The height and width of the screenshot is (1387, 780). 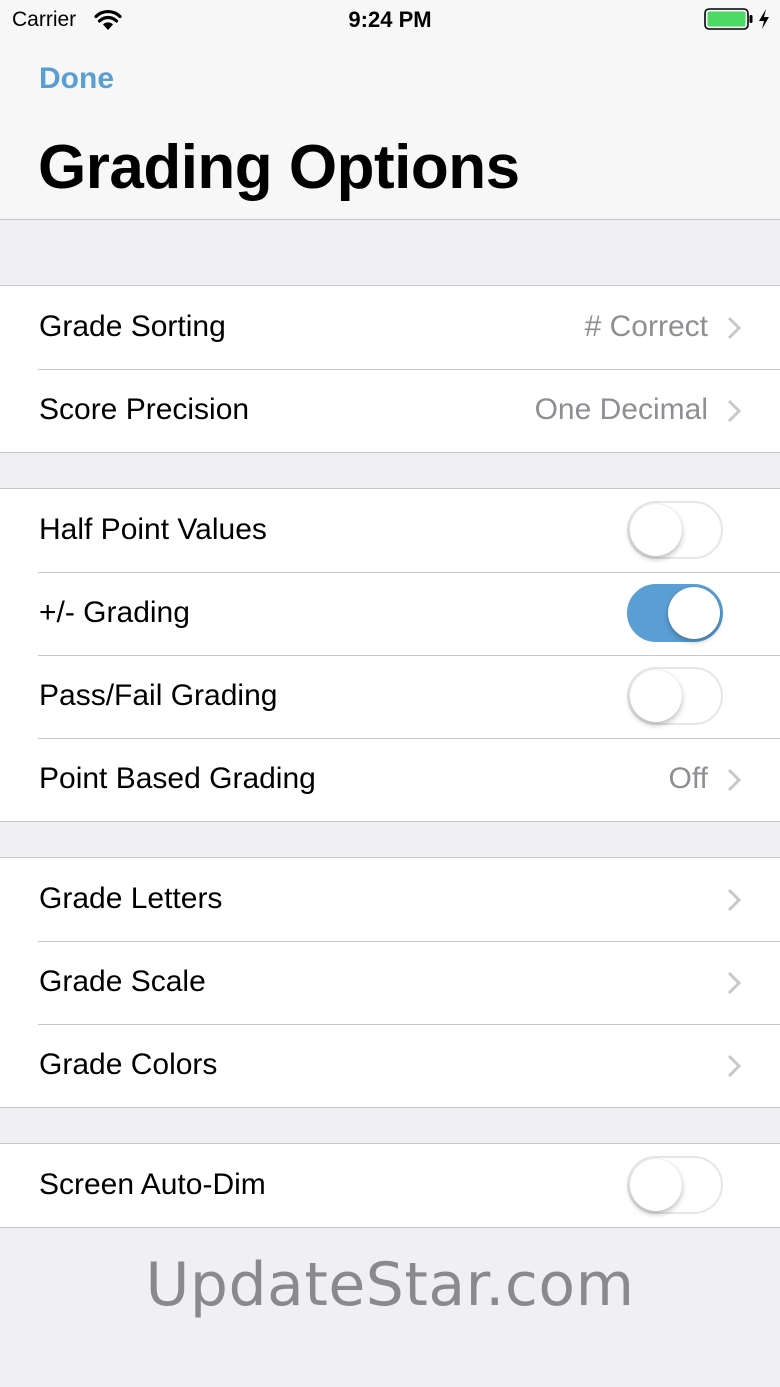 I want to click on screen-auto-dim-switch, so click(x=675, y=1185).